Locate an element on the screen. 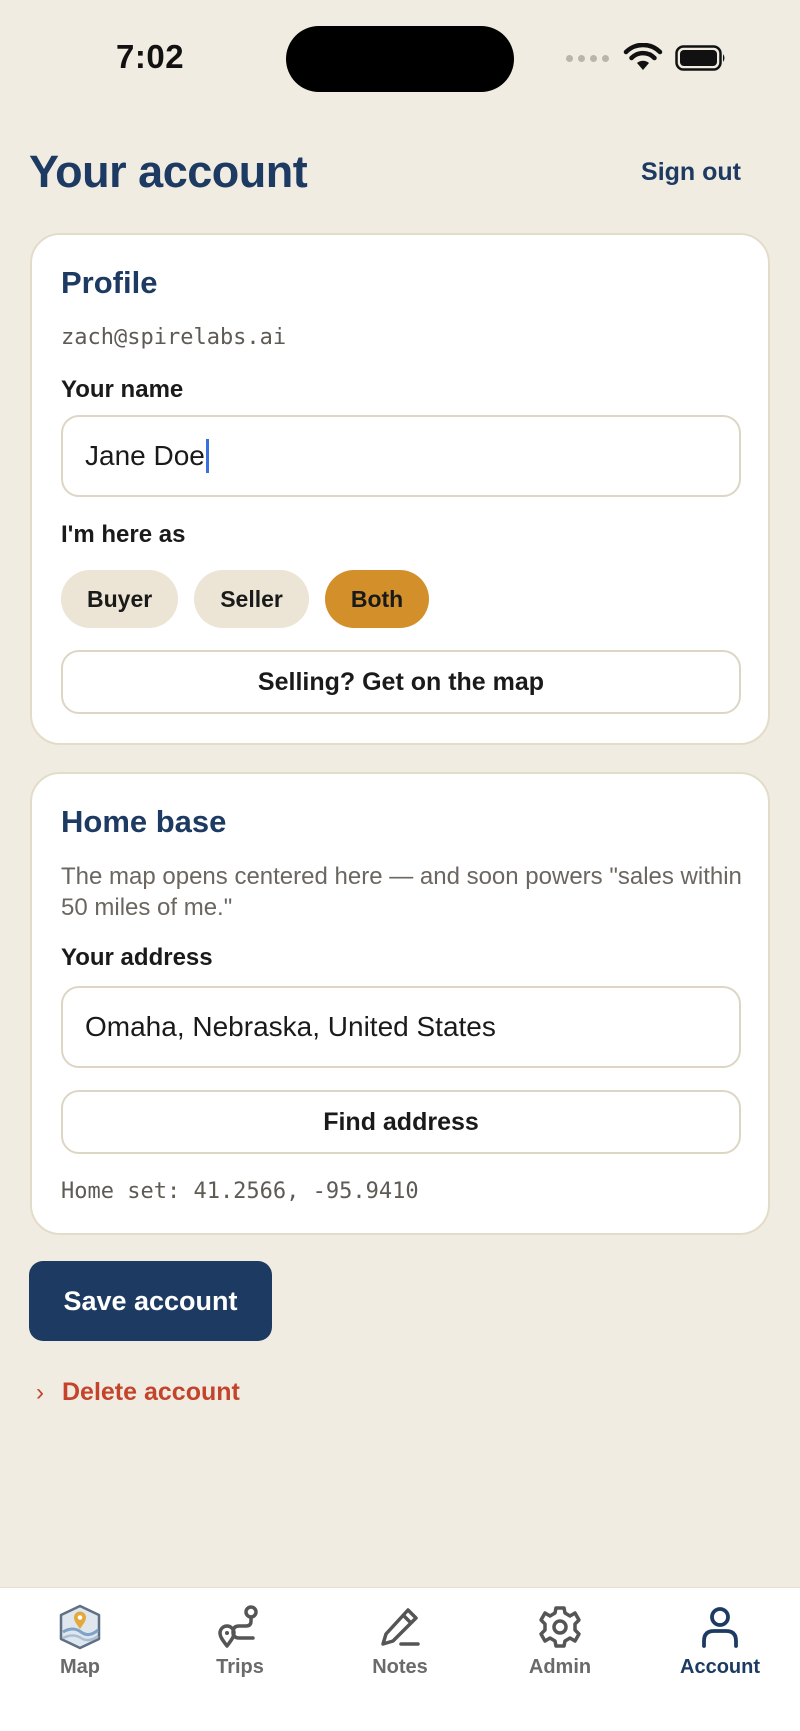 This screenshot has height=1731, width=800. delete-account-link: › Delete account is located at coordinates (138, 1392).